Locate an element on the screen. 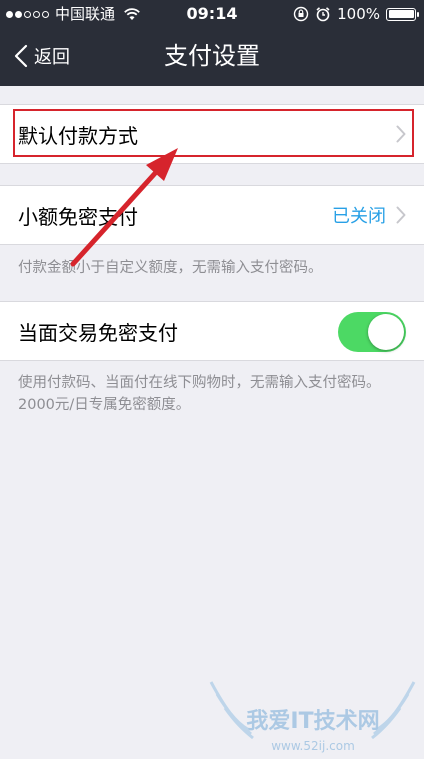 The width and height of the screenshot is (424, 759). svg-text: 我爱IT技术网 is located at coordinates (312, 721).